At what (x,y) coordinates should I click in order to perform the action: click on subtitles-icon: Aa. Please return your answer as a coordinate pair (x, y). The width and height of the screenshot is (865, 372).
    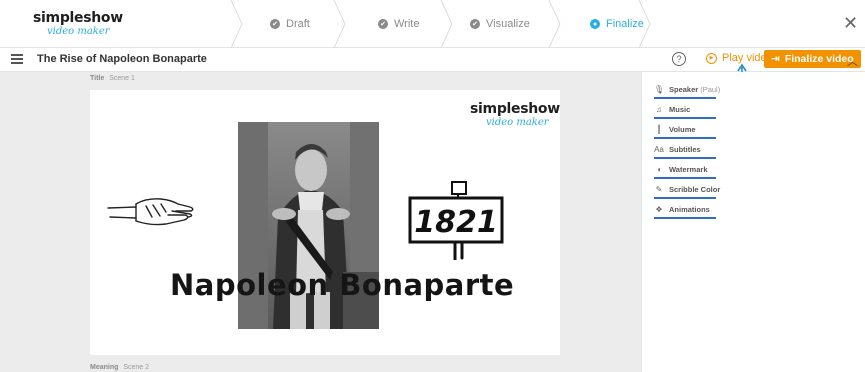
    Looking at the image, I should click on (659, 149).